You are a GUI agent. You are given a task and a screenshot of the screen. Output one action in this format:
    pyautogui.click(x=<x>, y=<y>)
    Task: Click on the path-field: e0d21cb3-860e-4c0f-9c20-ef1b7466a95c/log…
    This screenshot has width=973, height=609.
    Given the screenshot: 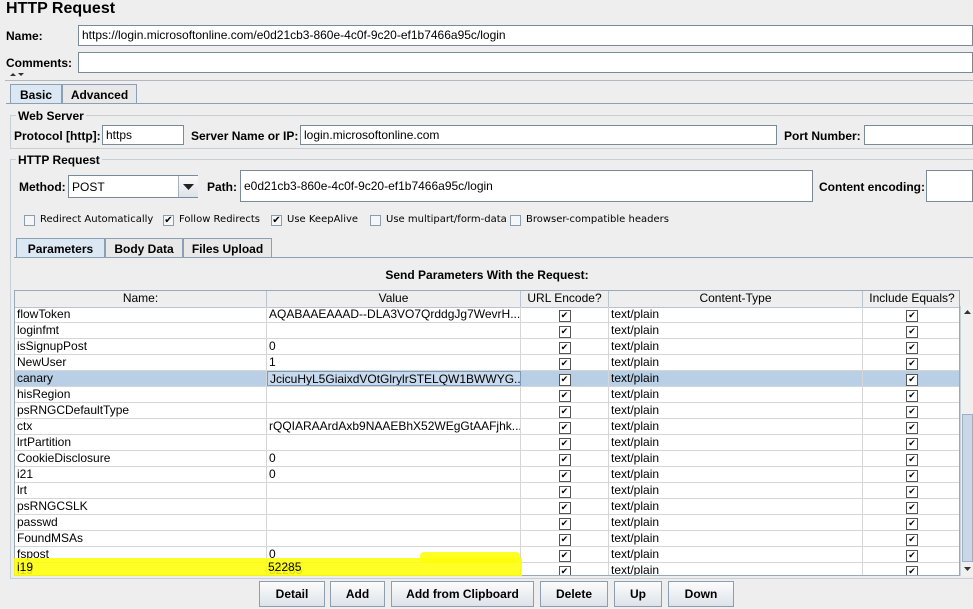 What is the action you would take?
    pyautogui.click(x=526, y=186)
    